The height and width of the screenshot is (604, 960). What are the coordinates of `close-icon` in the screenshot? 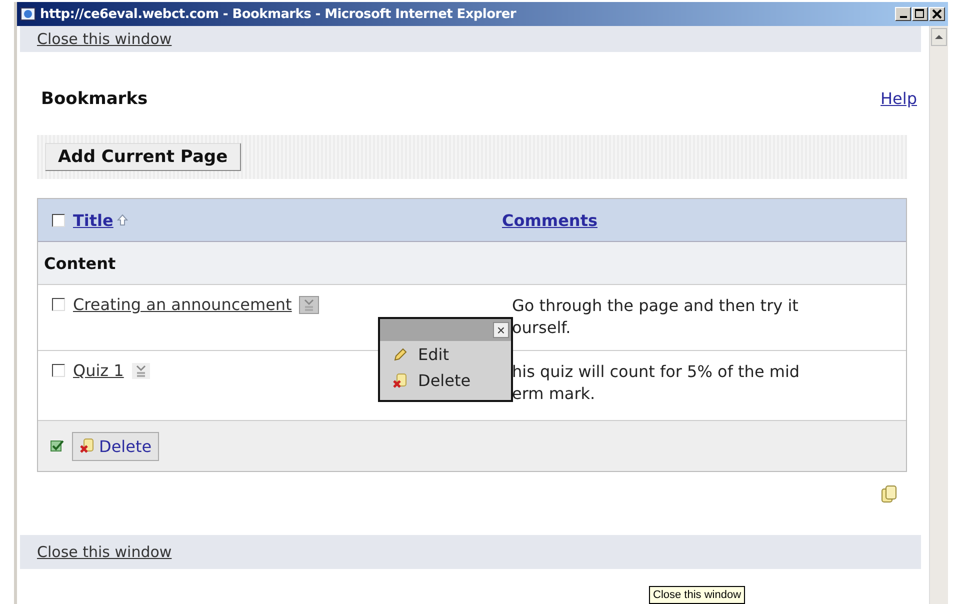 It's located at (937, 14).